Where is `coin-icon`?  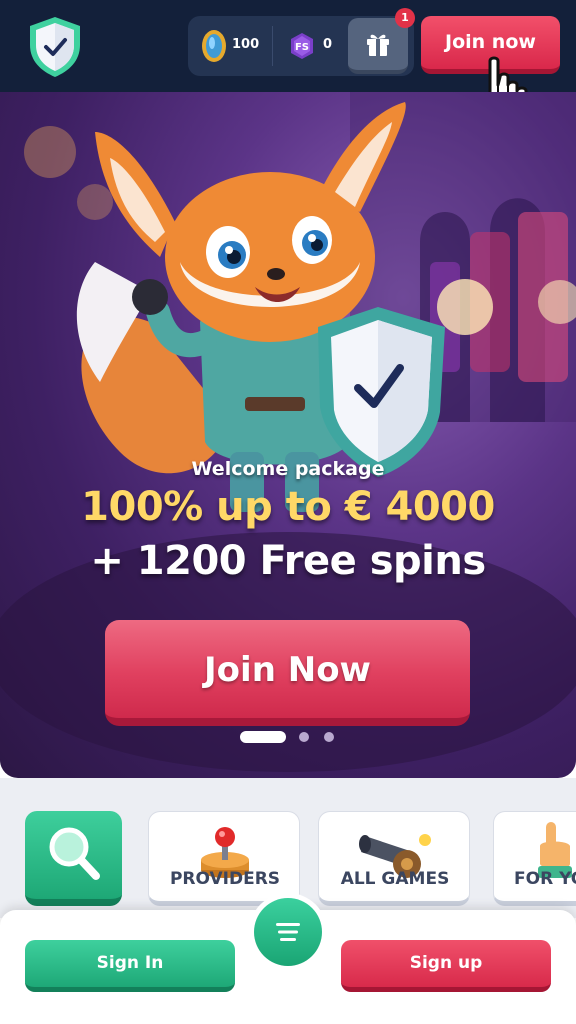 coin-icon is located at coordinates (214, 46).